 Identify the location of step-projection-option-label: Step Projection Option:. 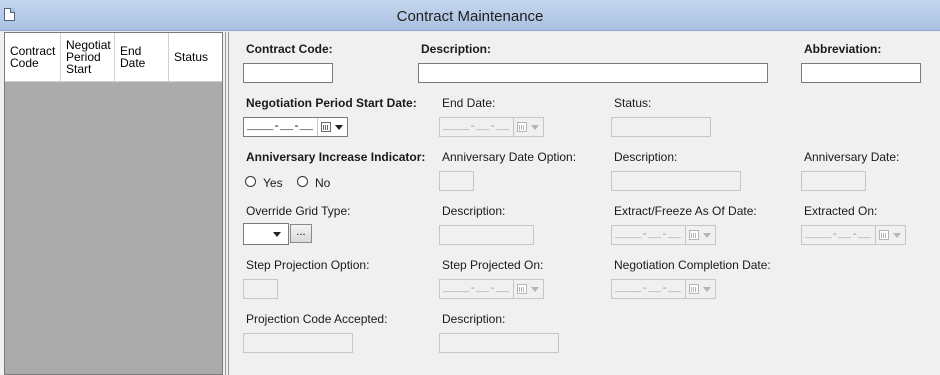
(308, 265).